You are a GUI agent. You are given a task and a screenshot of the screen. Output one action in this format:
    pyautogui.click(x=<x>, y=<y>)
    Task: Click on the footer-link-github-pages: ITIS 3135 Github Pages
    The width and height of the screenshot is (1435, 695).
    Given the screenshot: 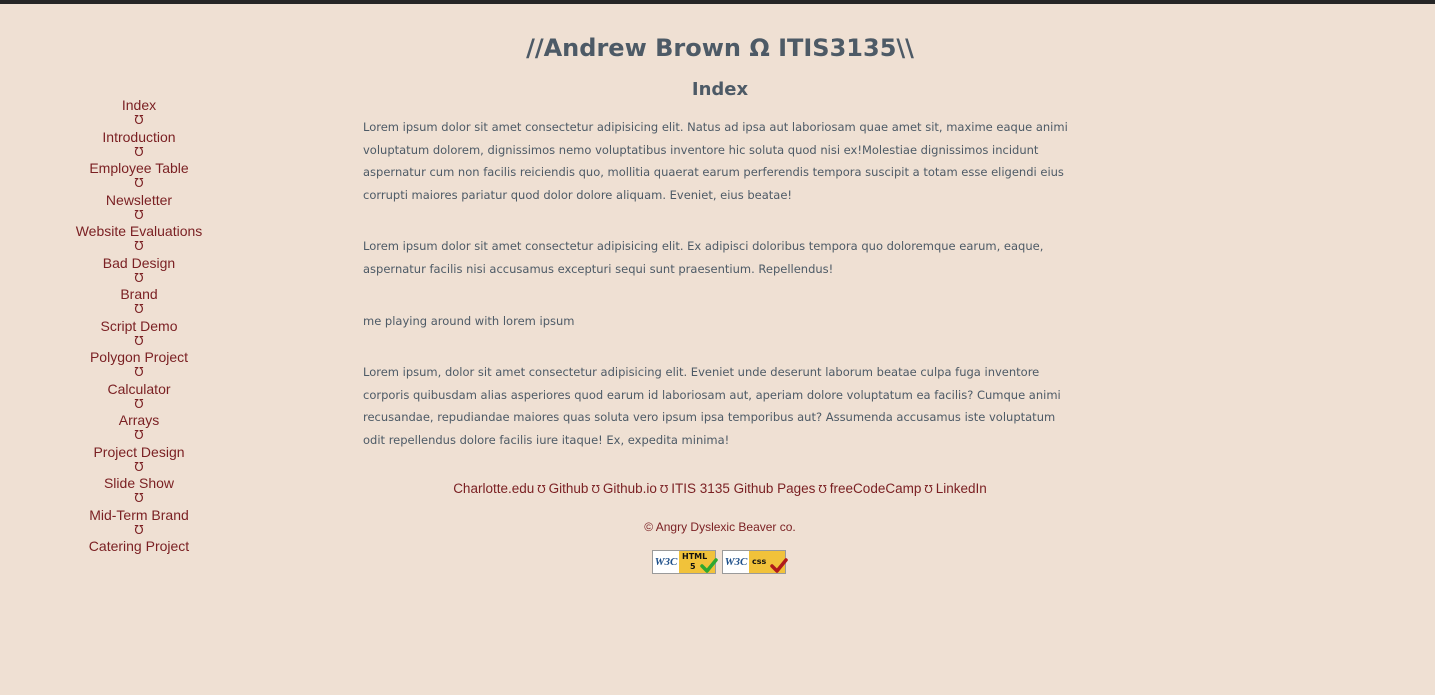 What is the action you would take?
    pyautogui.click(x=743, y=488)
    